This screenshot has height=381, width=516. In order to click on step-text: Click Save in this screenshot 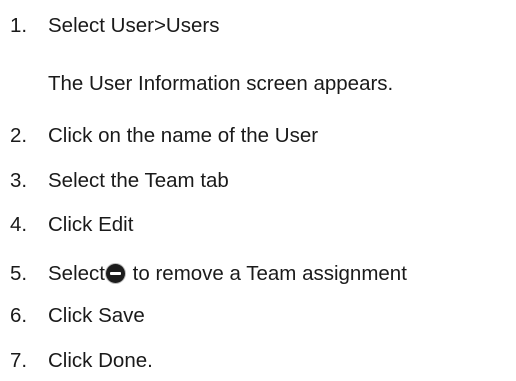, I will do `click(96, 315)`.